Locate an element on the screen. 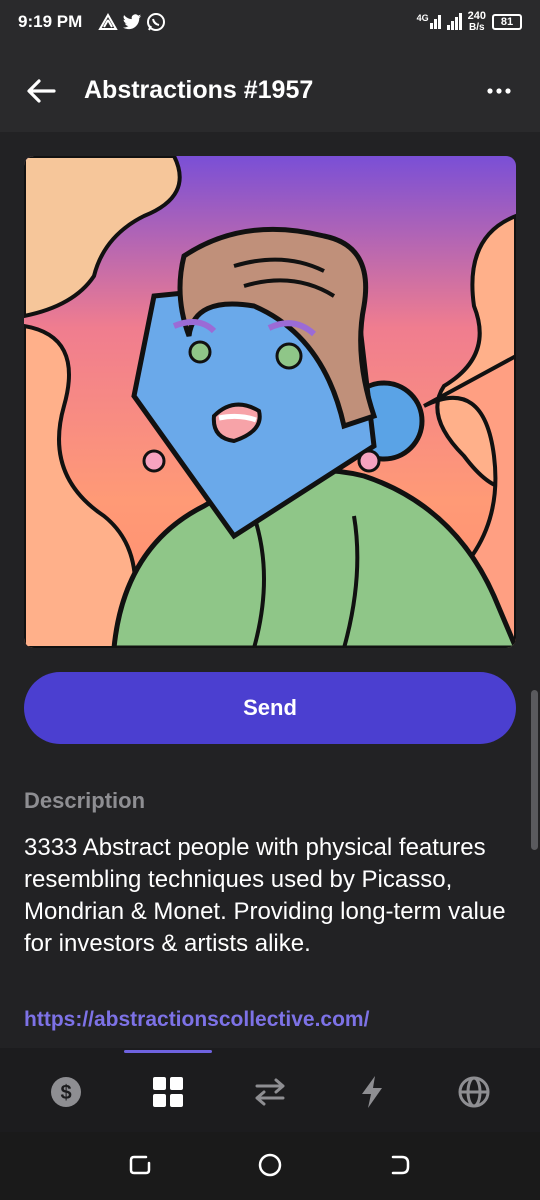 This screenshot has height=1200, width=540. nav-swap is located at coordinates (270, 1092).